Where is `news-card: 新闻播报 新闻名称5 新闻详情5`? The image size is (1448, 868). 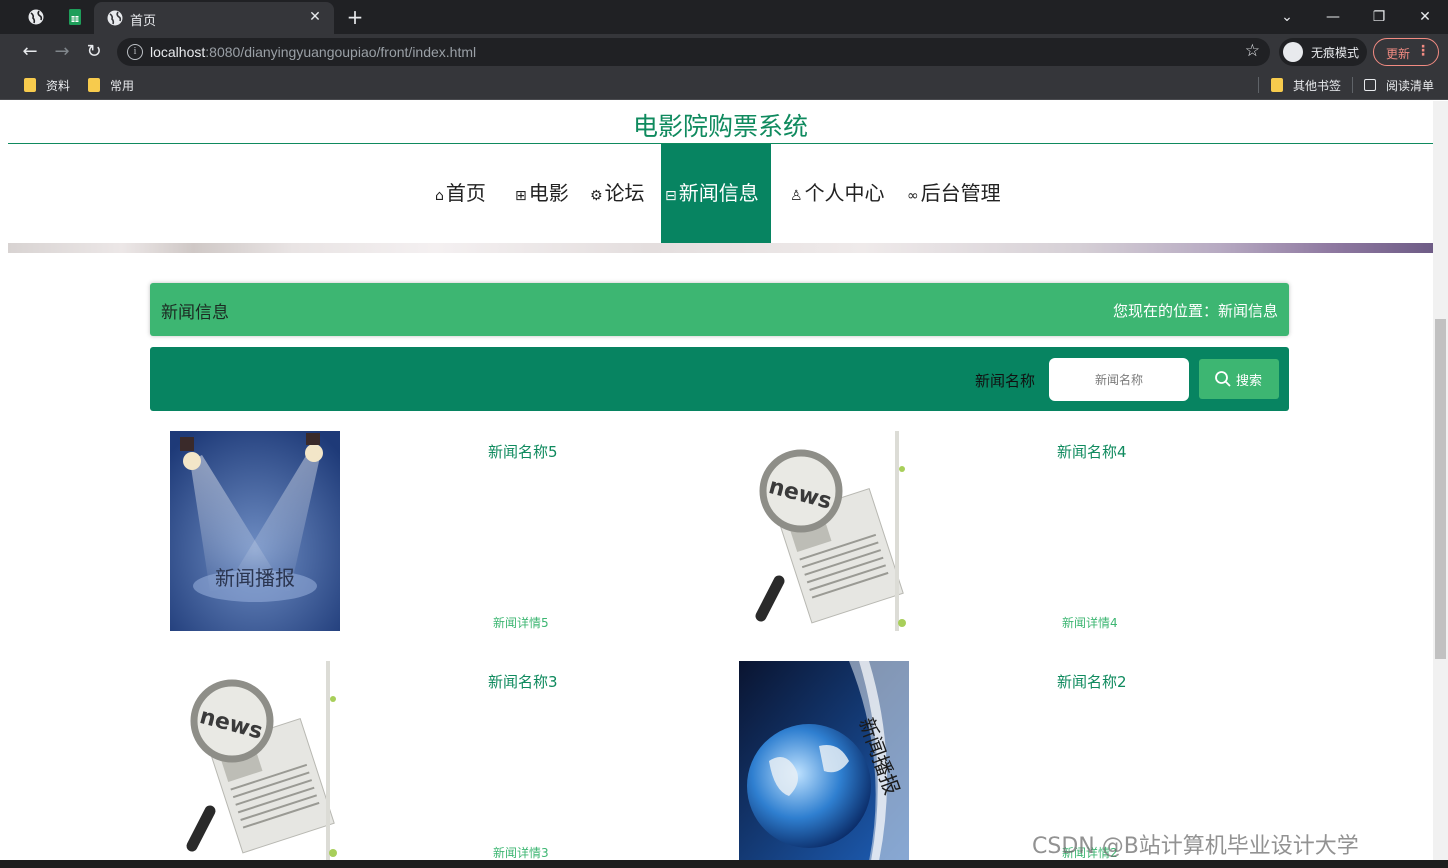
news-card: 新闻播报 新闻名称5 新闻详情5 is located at coordinates (435, 531).